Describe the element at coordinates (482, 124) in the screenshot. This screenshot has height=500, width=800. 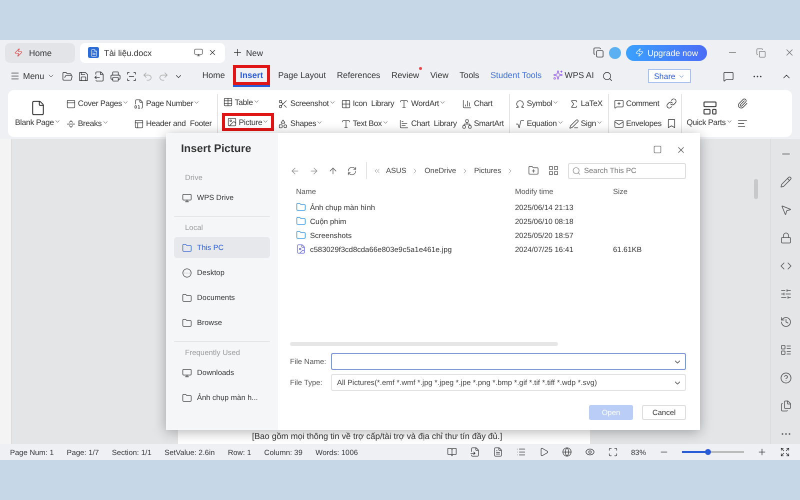
I see `ribbon-button: SmartArt` at that location.